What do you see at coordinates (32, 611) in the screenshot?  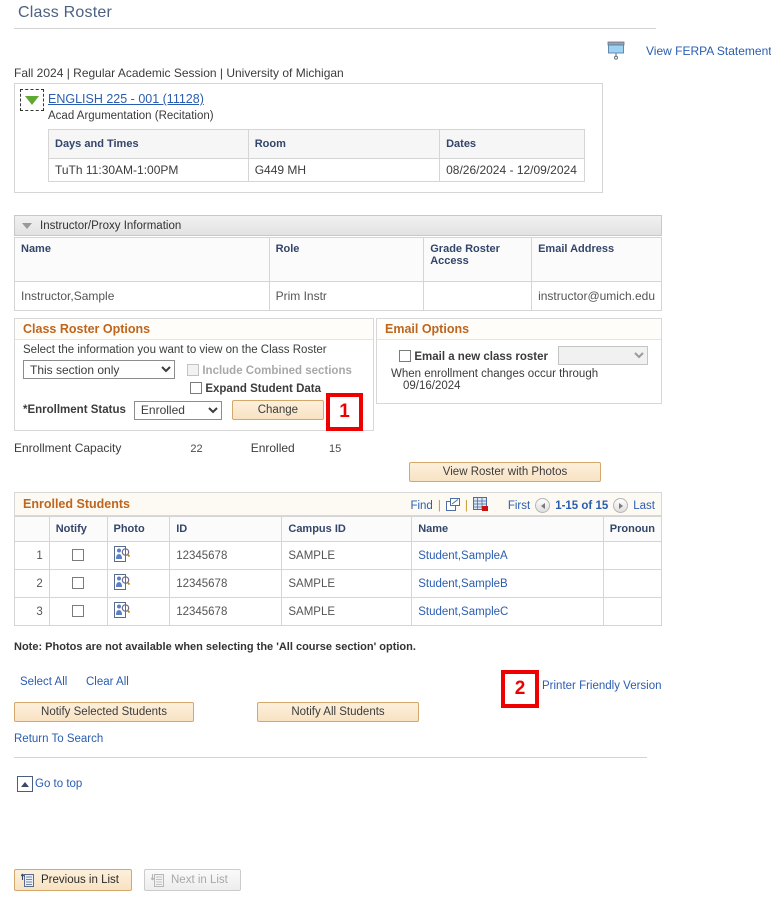 I see `cell-row-index: 3` at bounding box center [32, 611].